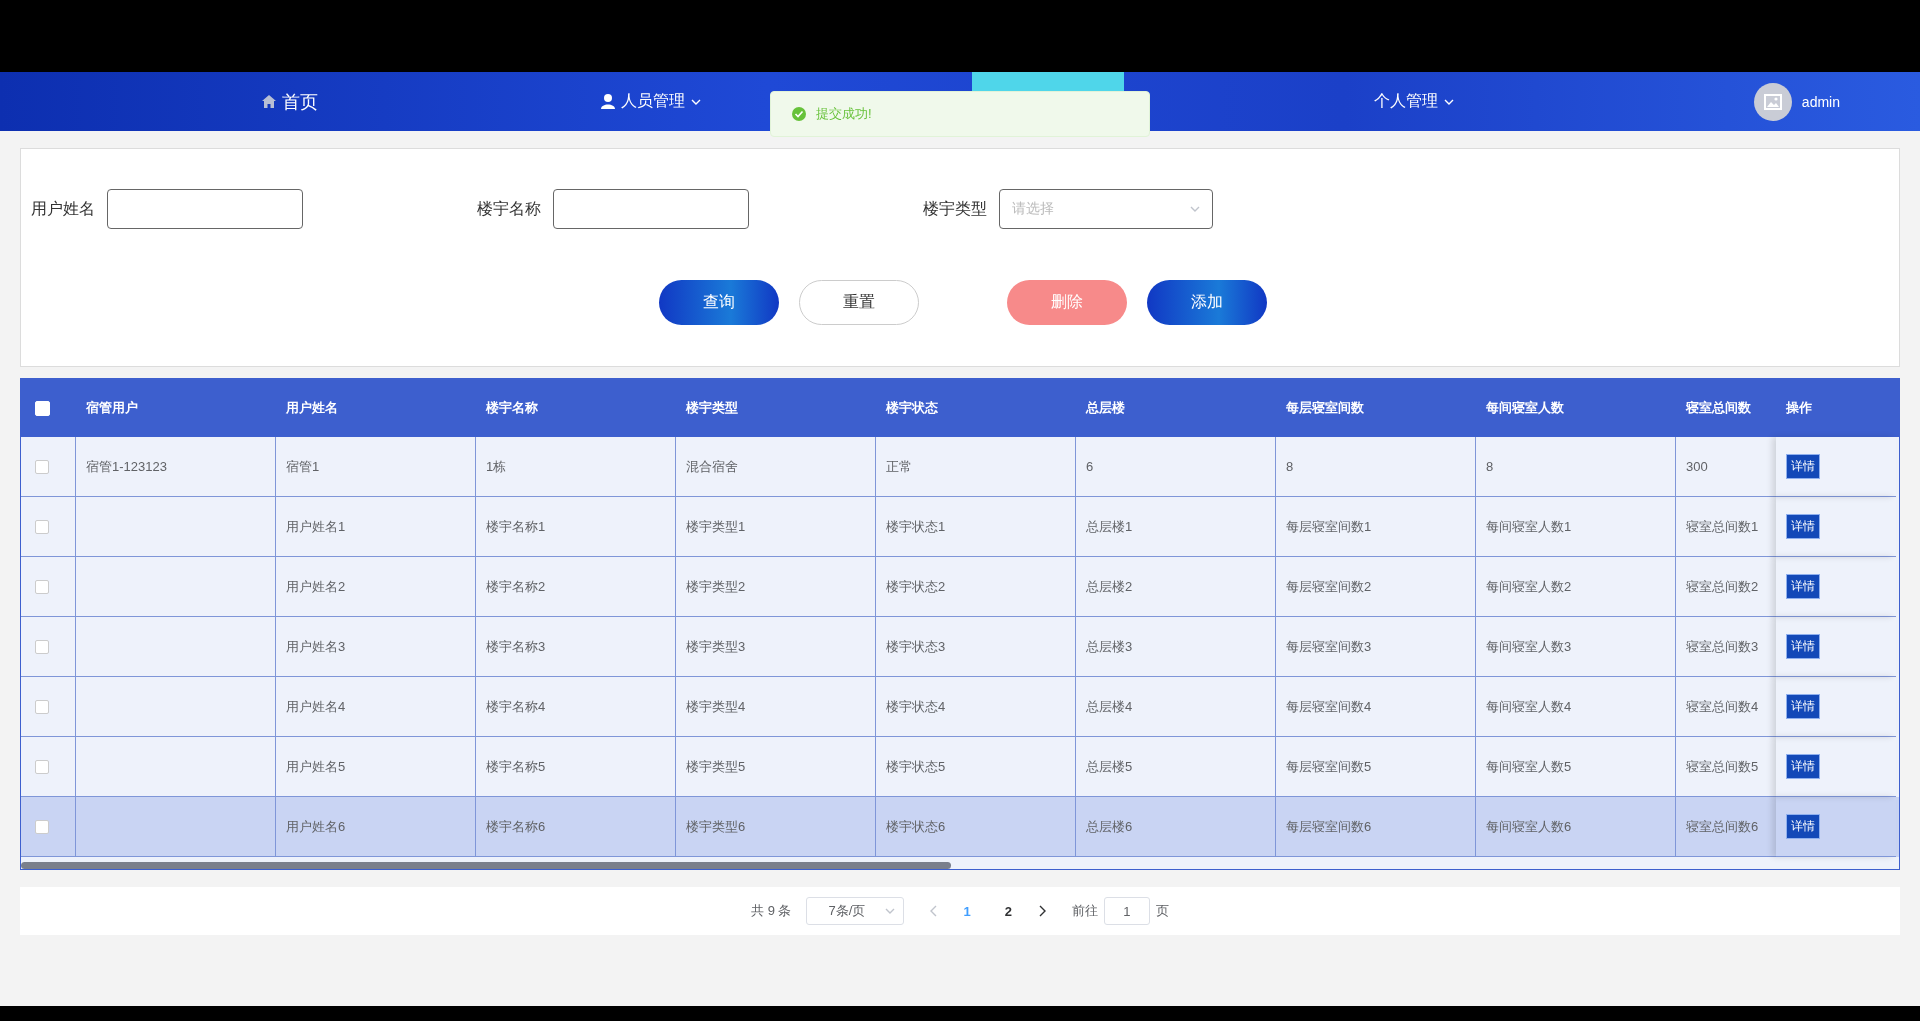 The image size is (1920, 1021). I want to click on table-row: 宿管1-123123 宿管1 1栋 混合宿舍 正常 6 8 8 300 详情, so click(960, 467).